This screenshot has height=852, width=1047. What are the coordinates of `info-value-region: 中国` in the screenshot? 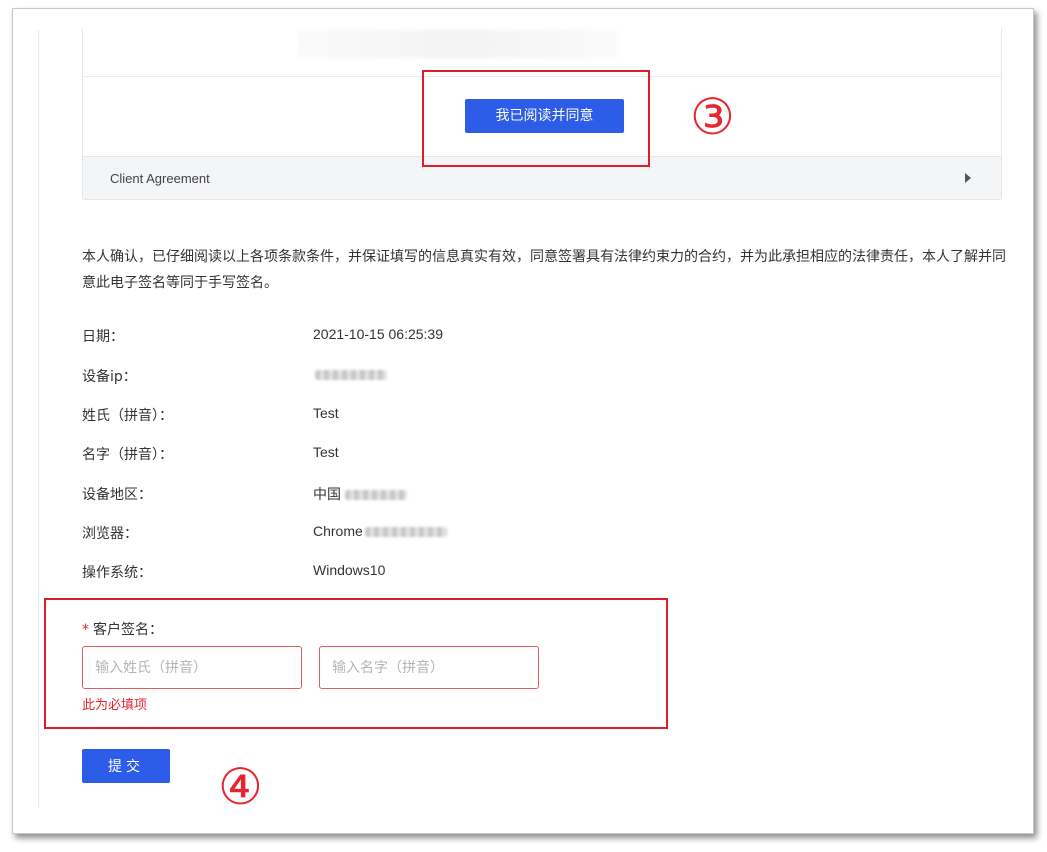 It's located at (360, 494).